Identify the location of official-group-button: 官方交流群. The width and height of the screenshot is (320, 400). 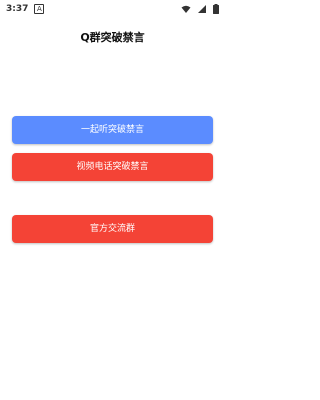
(112, 229).